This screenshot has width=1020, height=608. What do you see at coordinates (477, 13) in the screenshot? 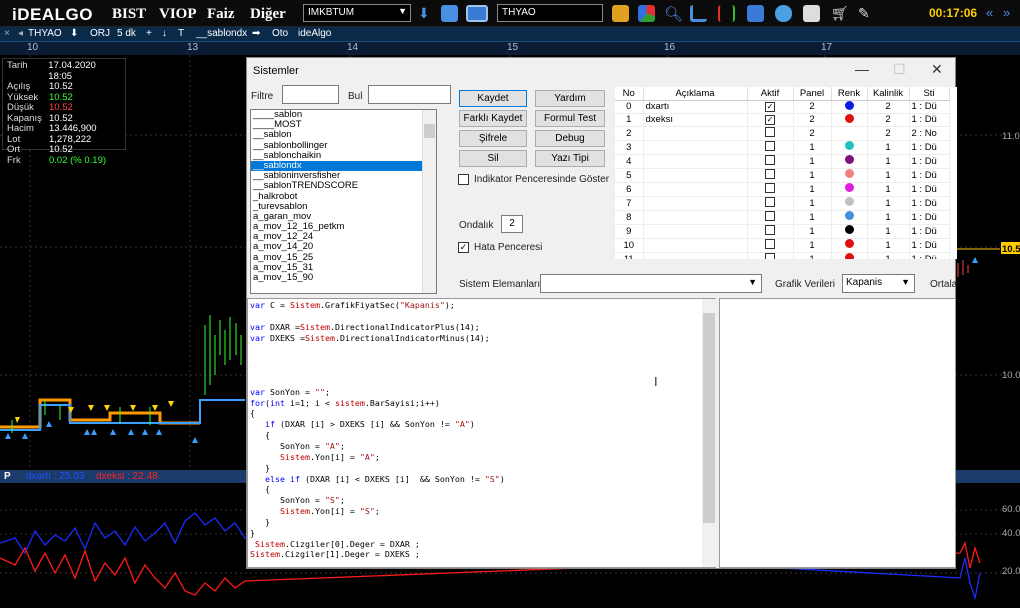
I see `monitor-icon` at bounding box center [477, 13].